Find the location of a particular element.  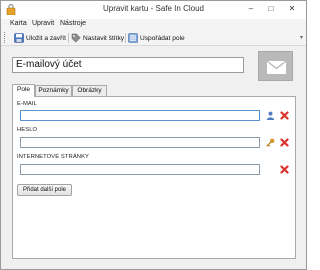

field-label-email: E-MAIL is located at coordinates (27, 104).